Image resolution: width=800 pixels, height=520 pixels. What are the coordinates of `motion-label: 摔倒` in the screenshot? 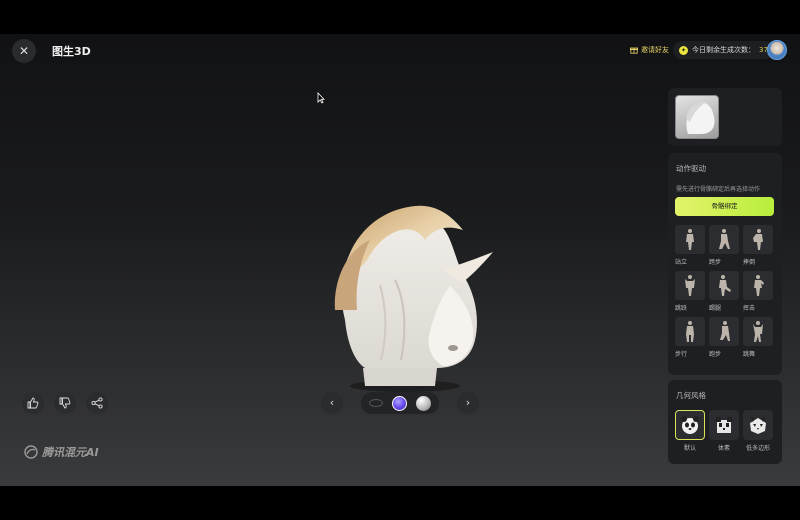 It's located at (749, 262).